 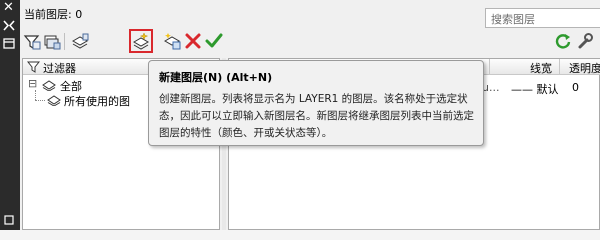 What do you see at coordinates (585, 41) in the screenshot?
I see `settings-icon` at bounding box center [585, 41].